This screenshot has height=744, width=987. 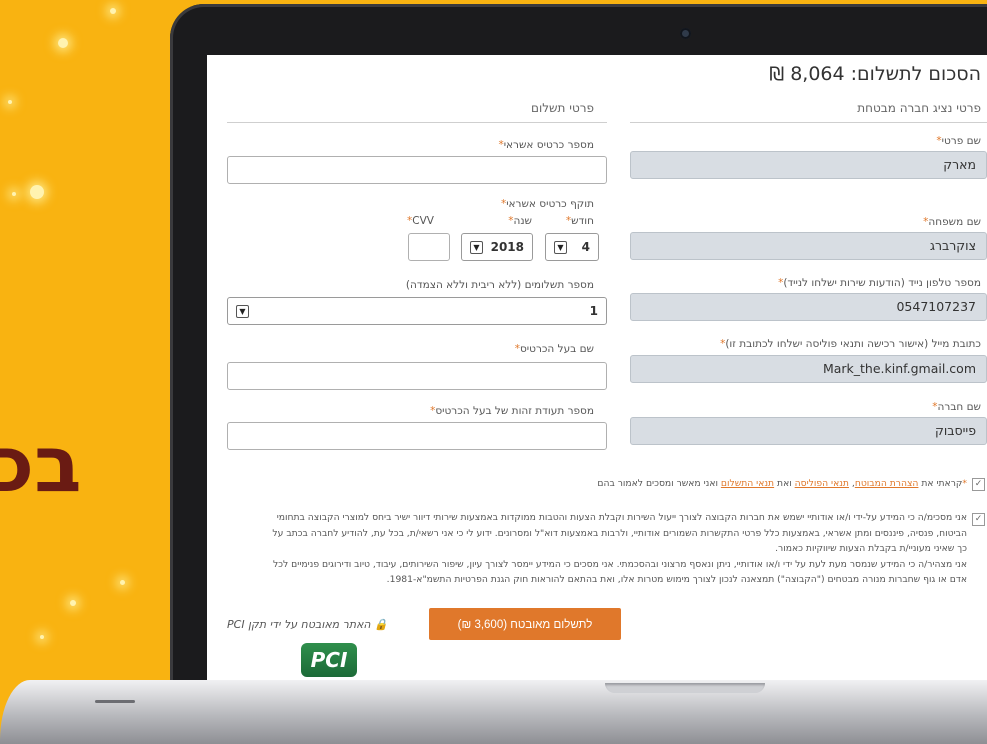 What do you see at coordinates (579, 221) in the screenshot?
I see `expiry-month-label: חודש*` at bounding box center [579, 221].